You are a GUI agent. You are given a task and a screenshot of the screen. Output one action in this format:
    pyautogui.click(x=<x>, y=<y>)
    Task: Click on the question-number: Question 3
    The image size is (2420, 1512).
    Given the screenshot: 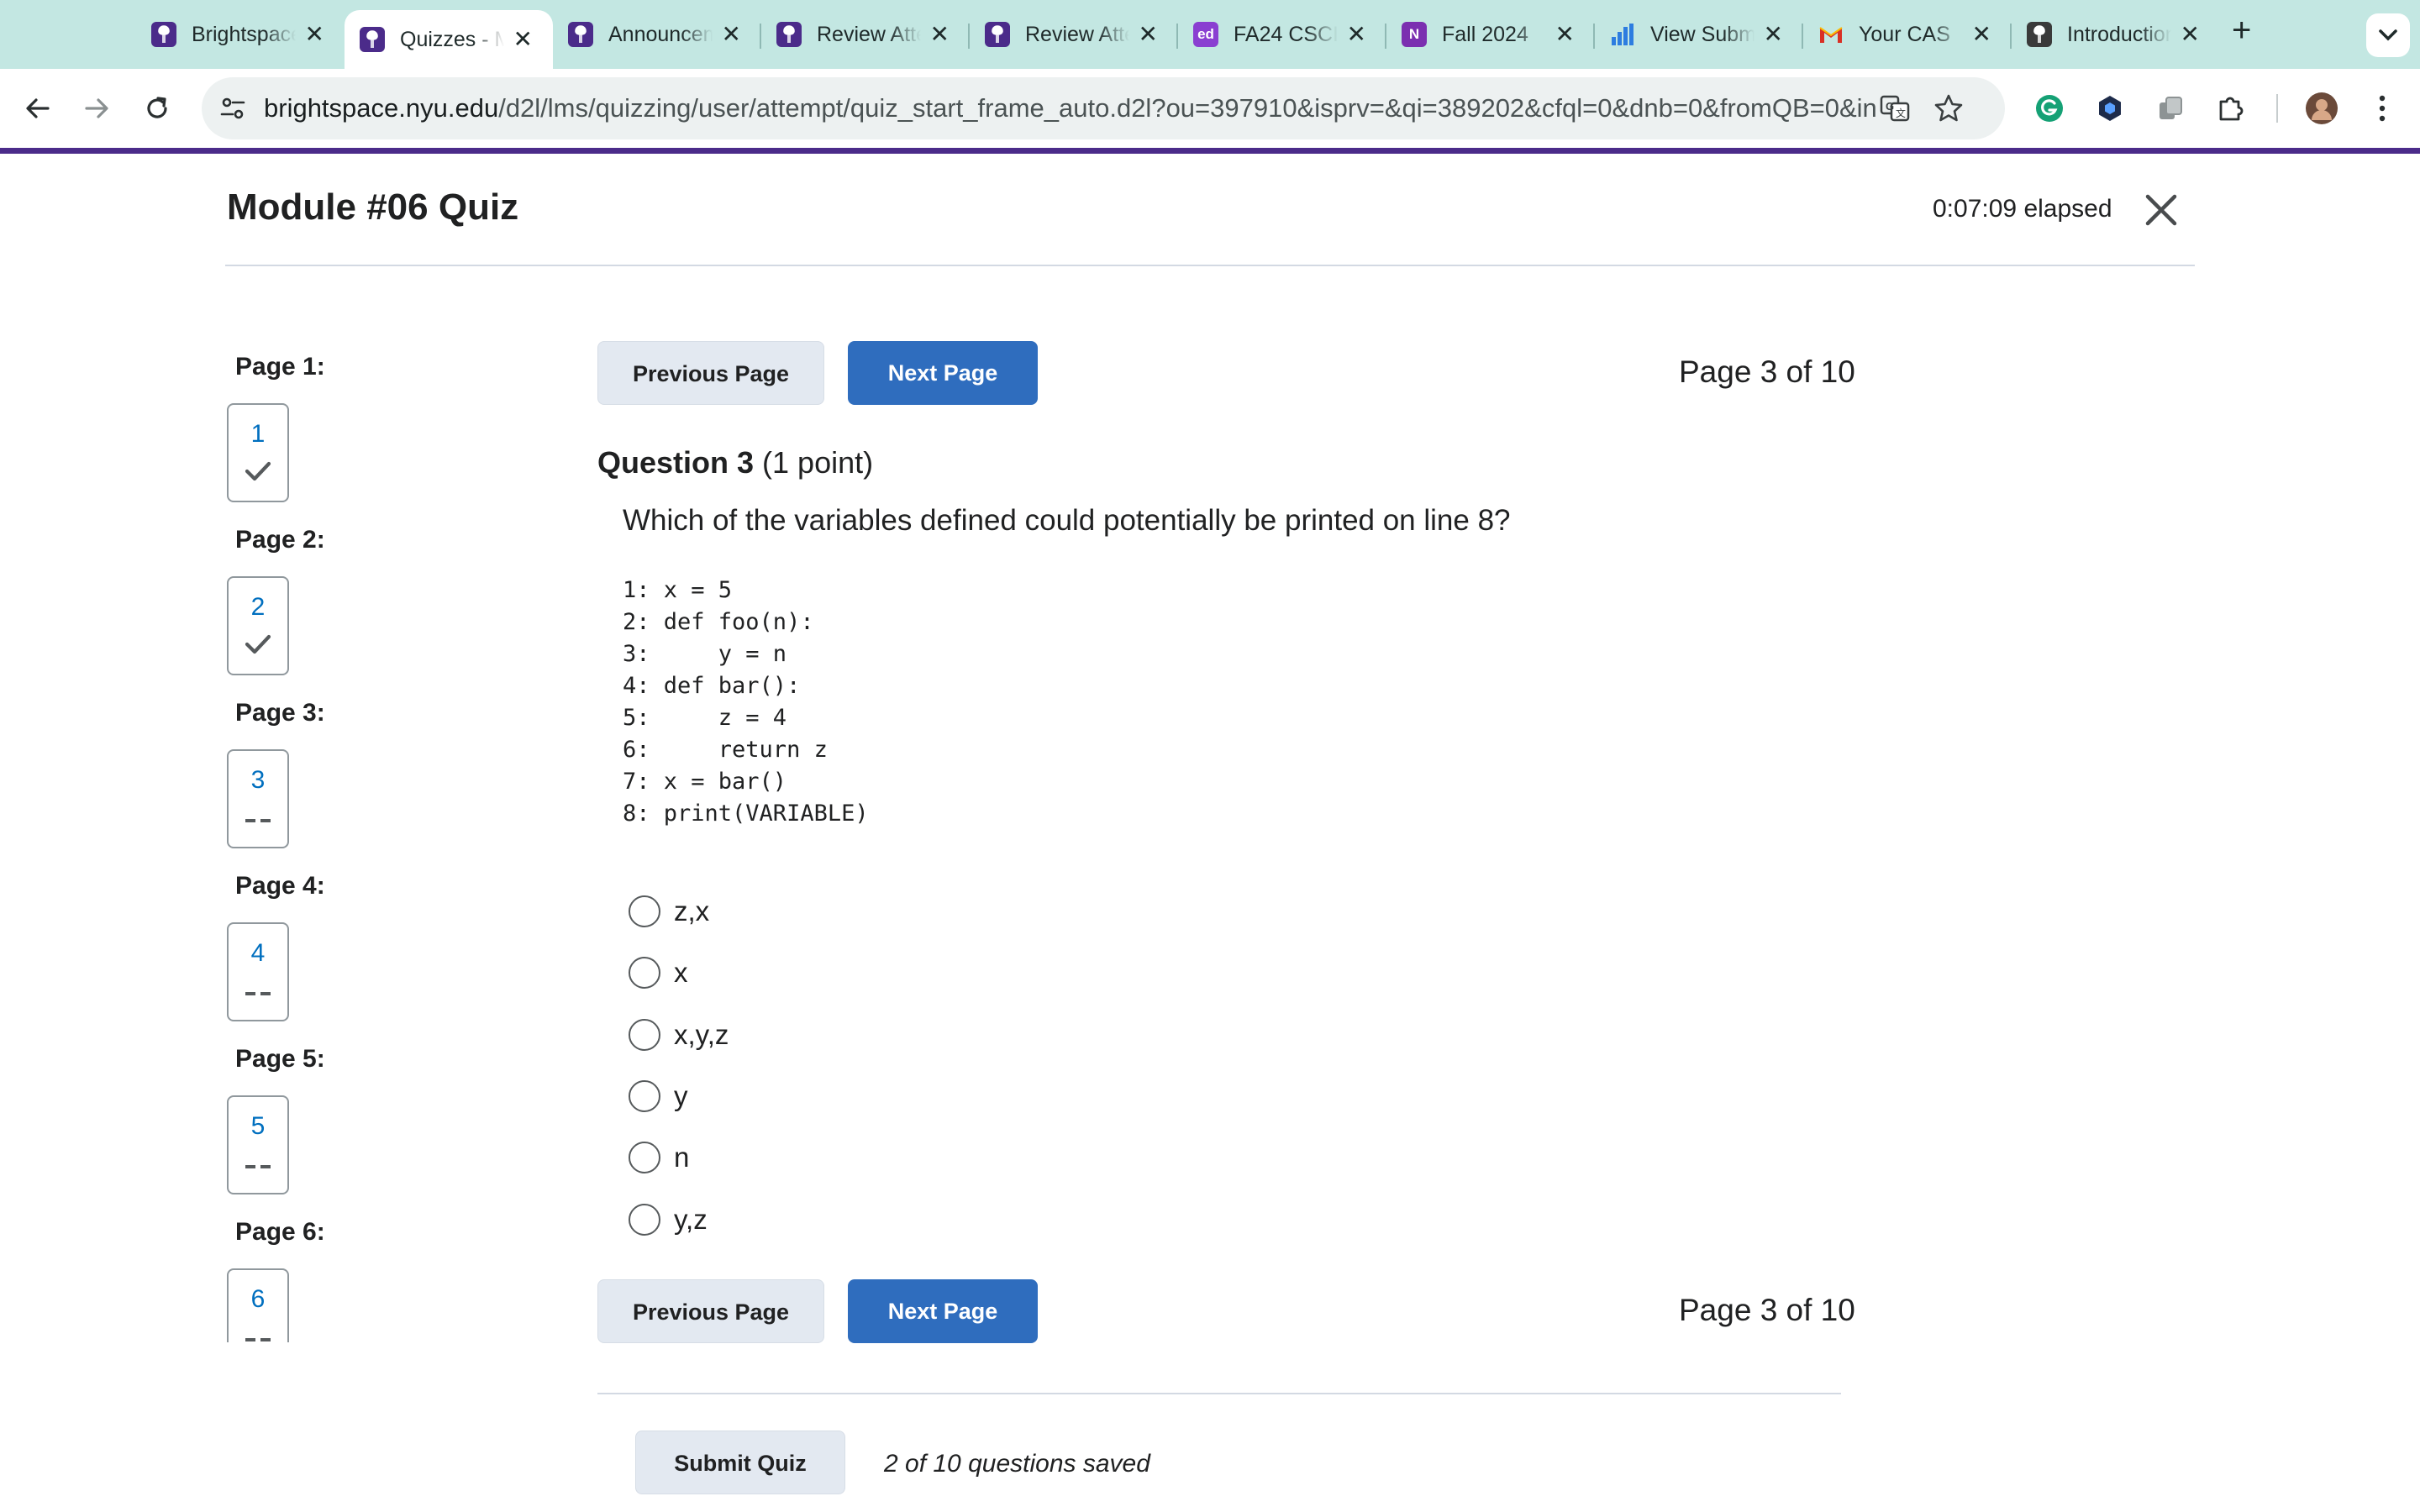 What is the action you would take?
    pyautogui.click(x=676, y=462)
    